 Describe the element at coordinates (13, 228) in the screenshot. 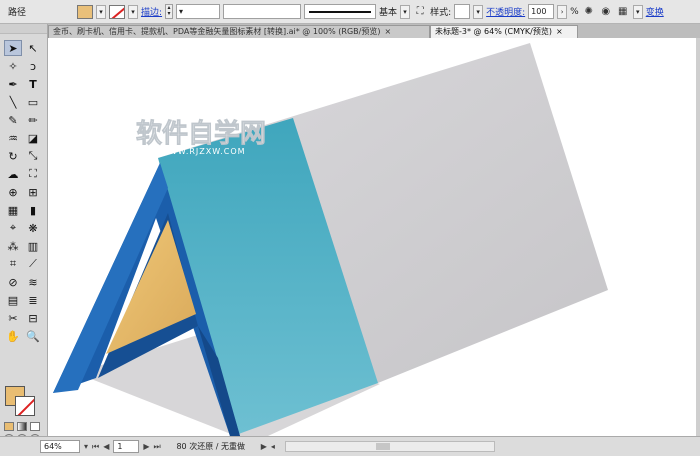

I see `eyedropper-tool-icon: ⌖` at that location.